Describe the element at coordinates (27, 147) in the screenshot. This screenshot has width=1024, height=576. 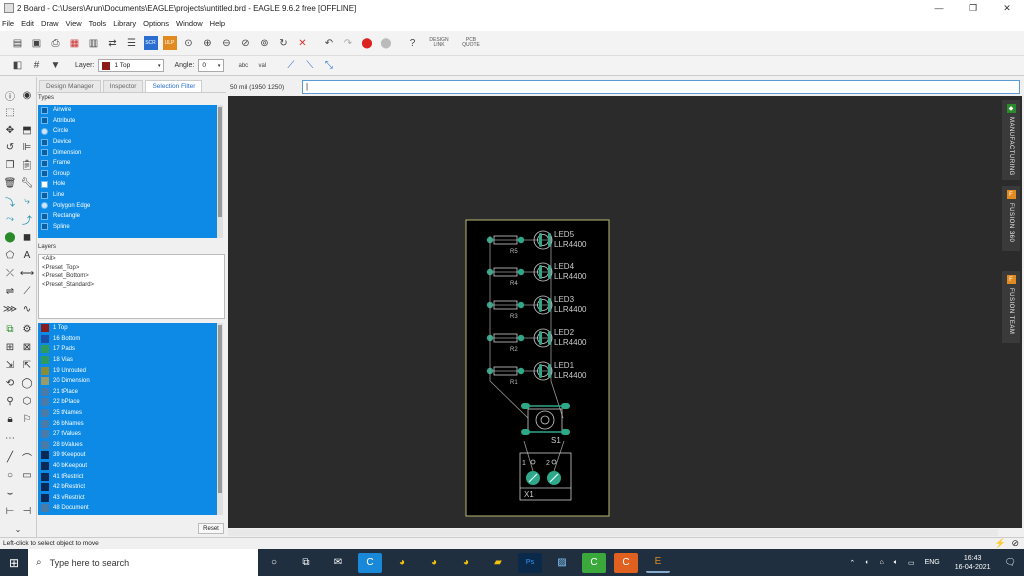
I see `align-icon: ⊫` at that location.